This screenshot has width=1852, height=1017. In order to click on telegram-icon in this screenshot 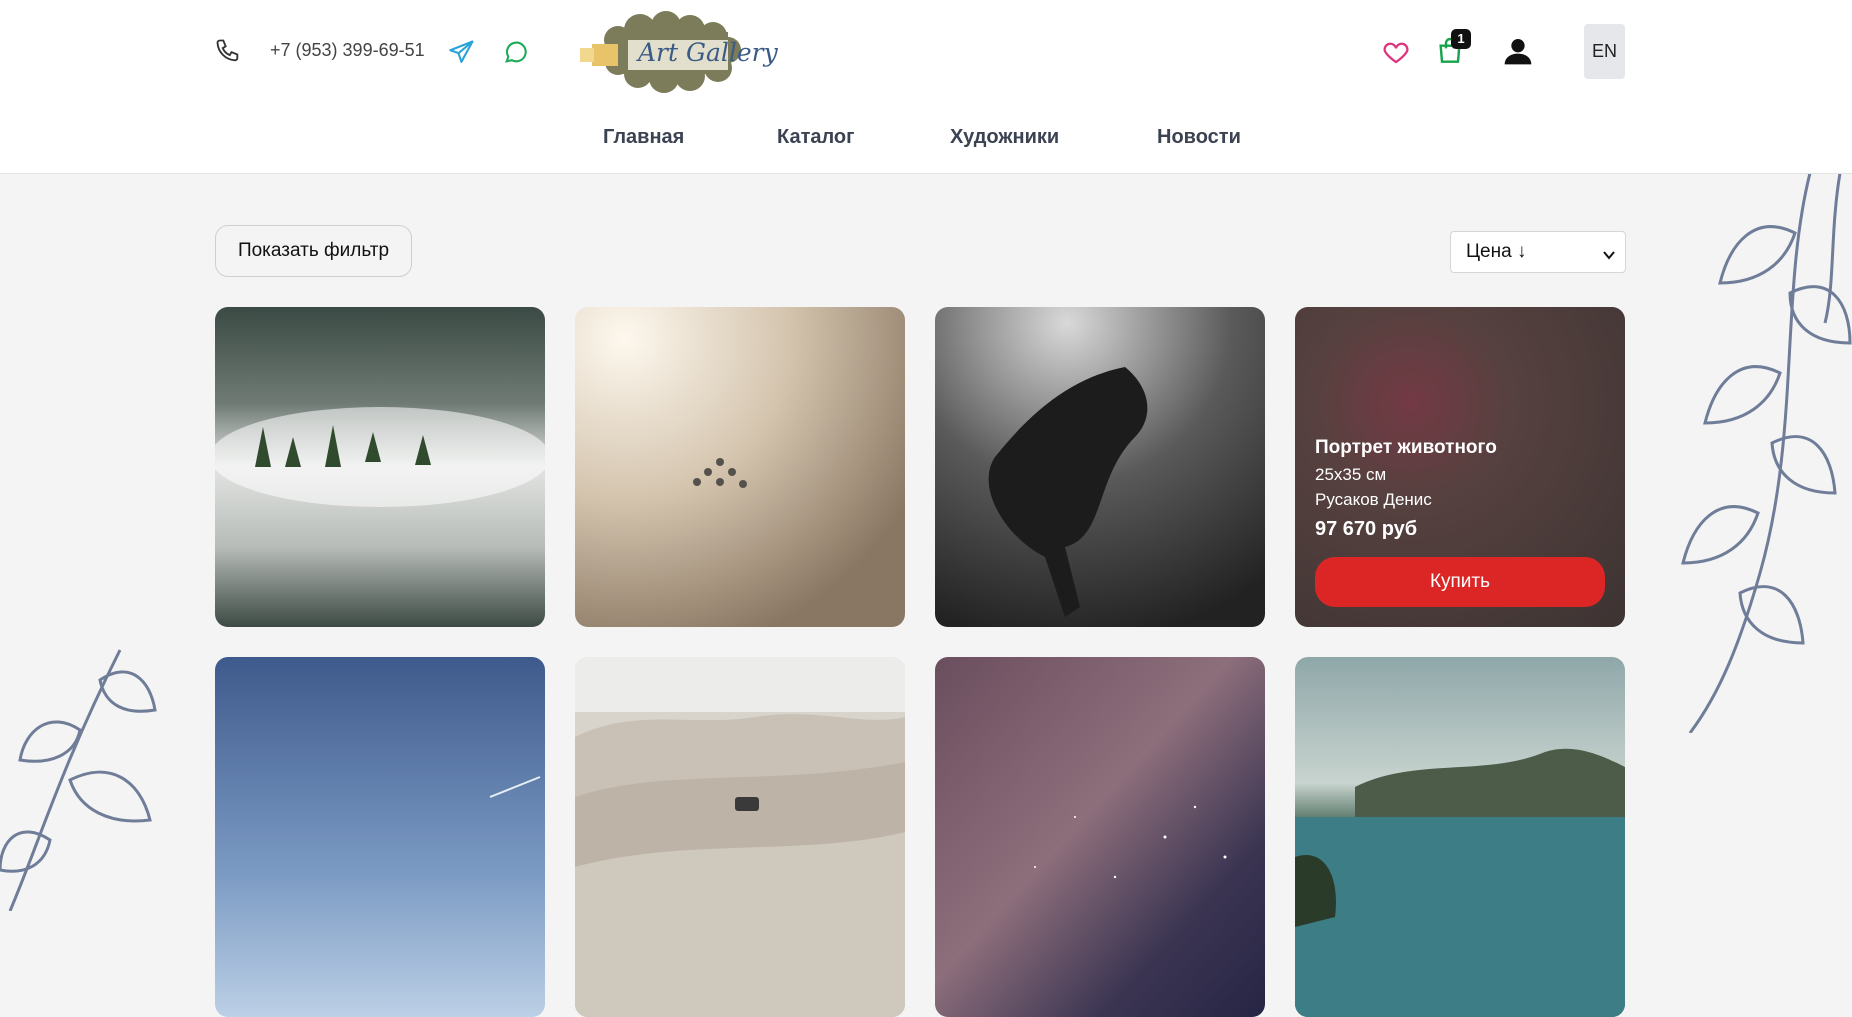, I will do `click(462, 52)`.